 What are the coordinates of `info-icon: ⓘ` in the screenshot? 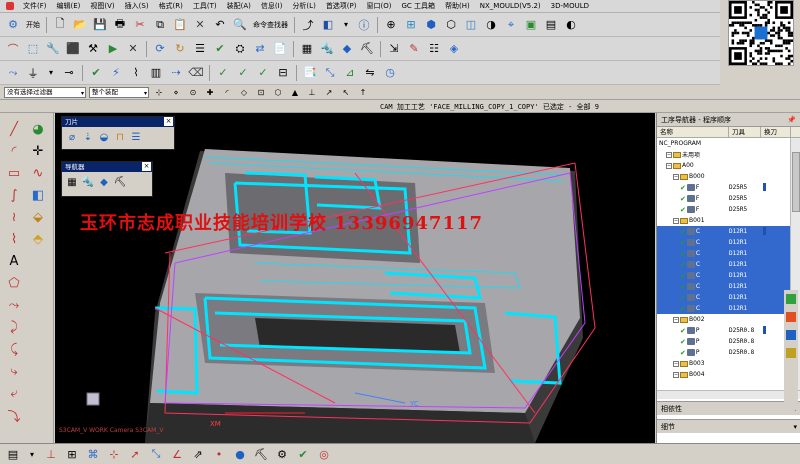 It's located at (364, 25).